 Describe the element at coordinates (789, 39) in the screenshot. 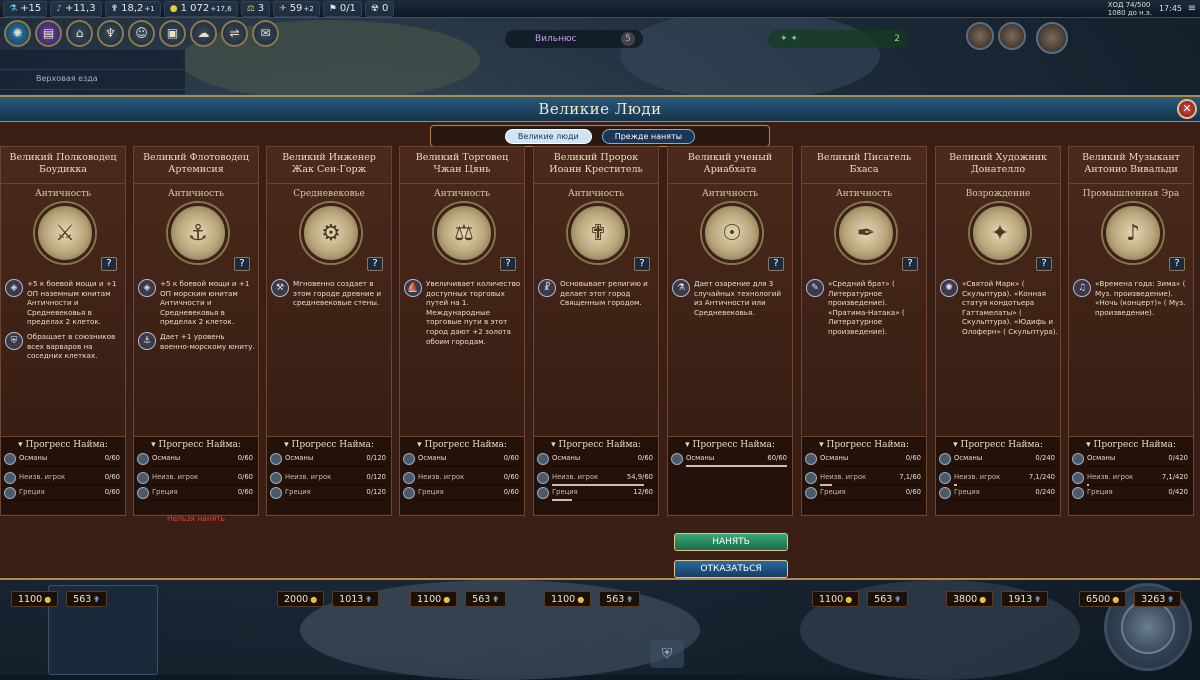

I see `city-icon: ✦ ✦` at that location.